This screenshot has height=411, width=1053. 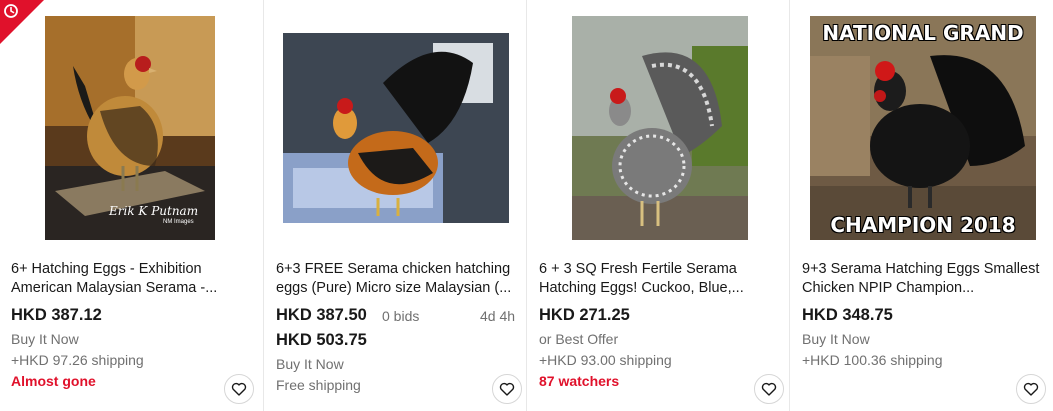 I want to click on listing-time-left: 4d 4h, so click(x=498, y=316).